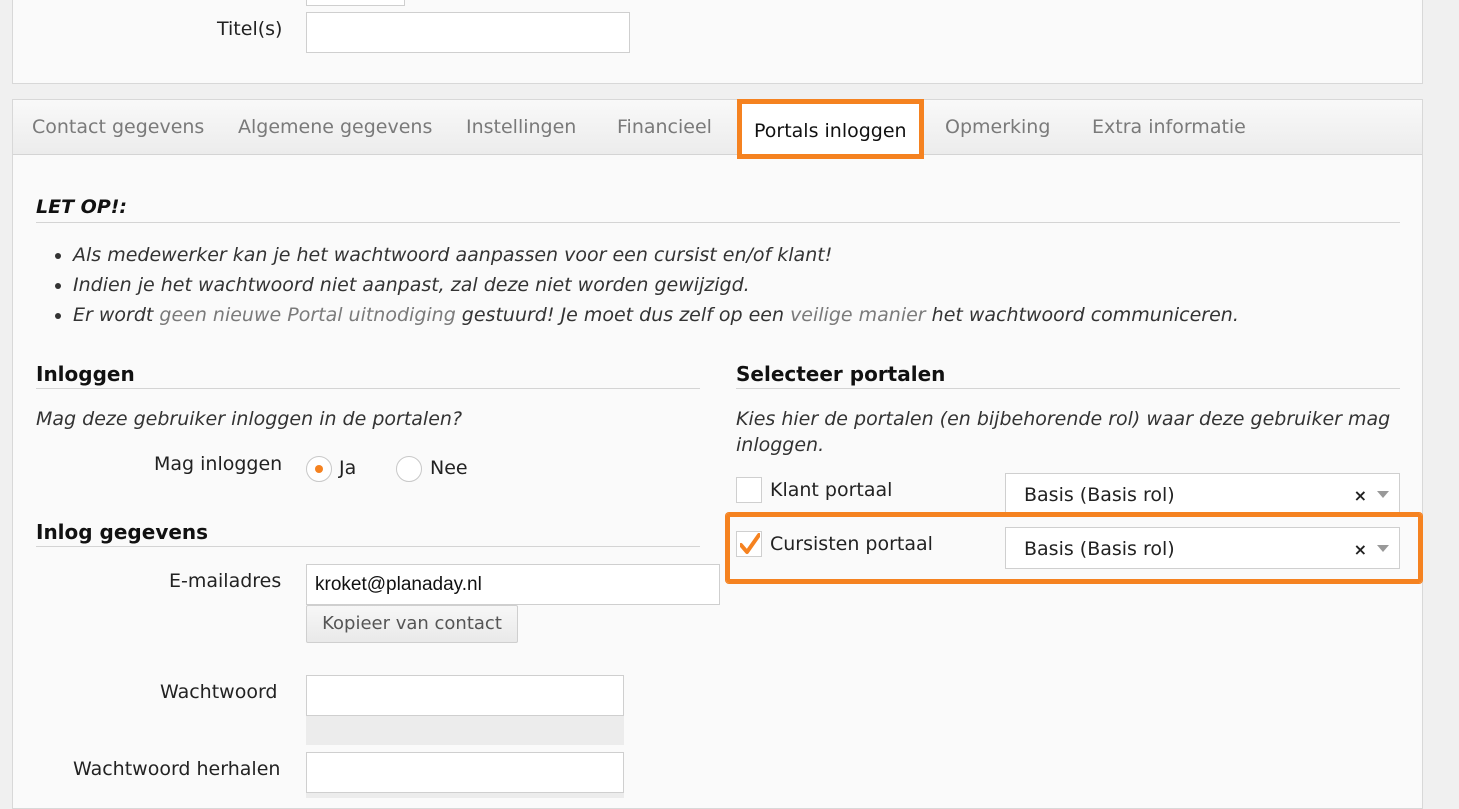 This screenshot has width=1459, height=809. What do you see at coordinates (1383, 494) in the screenshot?
I see `chevron-down-icon` at bounding box center [1383, 494].